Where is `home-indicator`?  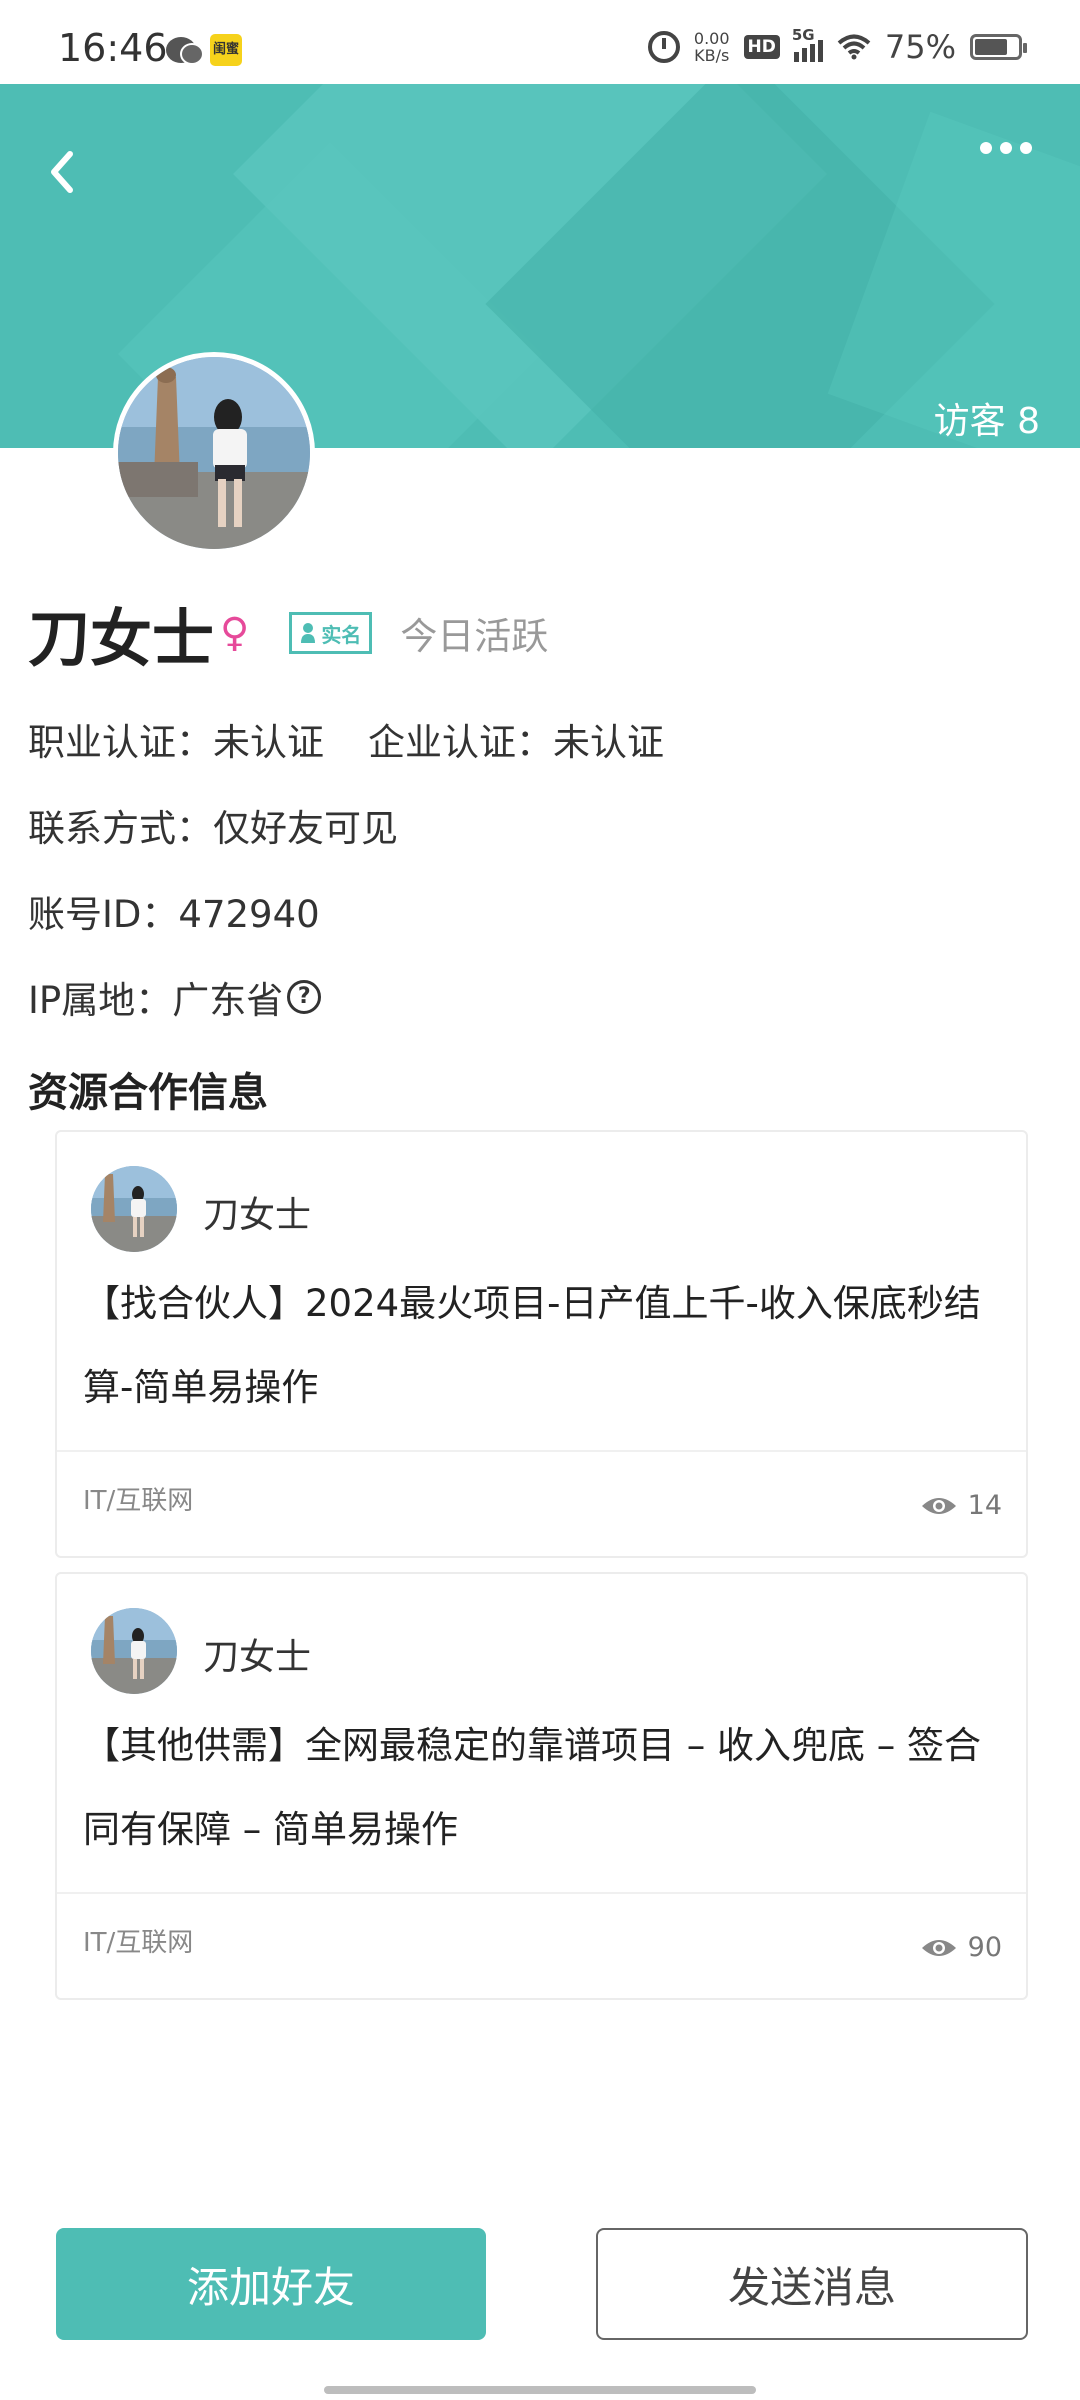 home-indicator is located at coordinates (540, 2390).